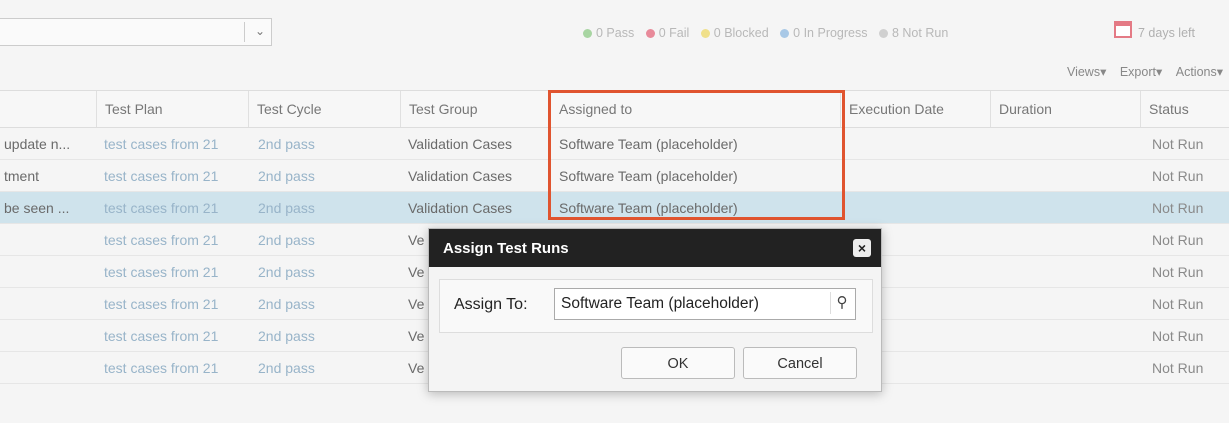 The width and height of the screenshot is (1229, 423). Describe the element at coordinates (506, 248) in the screenshot. I see `dialog-title: Assign Test Runs` at that location.